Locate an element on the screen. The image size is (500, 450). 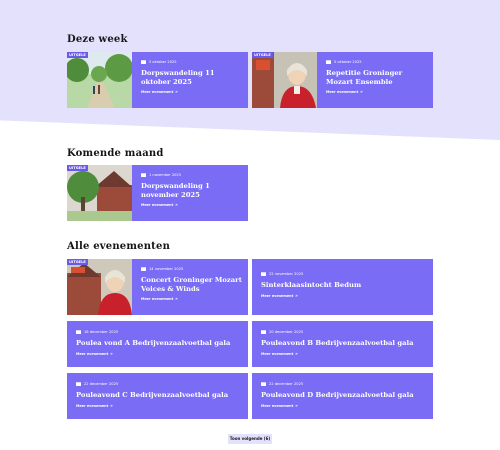
event-title: Pouleavond D Bedrijvenzaalvoetbal gala is located at coordinates (343, 395).